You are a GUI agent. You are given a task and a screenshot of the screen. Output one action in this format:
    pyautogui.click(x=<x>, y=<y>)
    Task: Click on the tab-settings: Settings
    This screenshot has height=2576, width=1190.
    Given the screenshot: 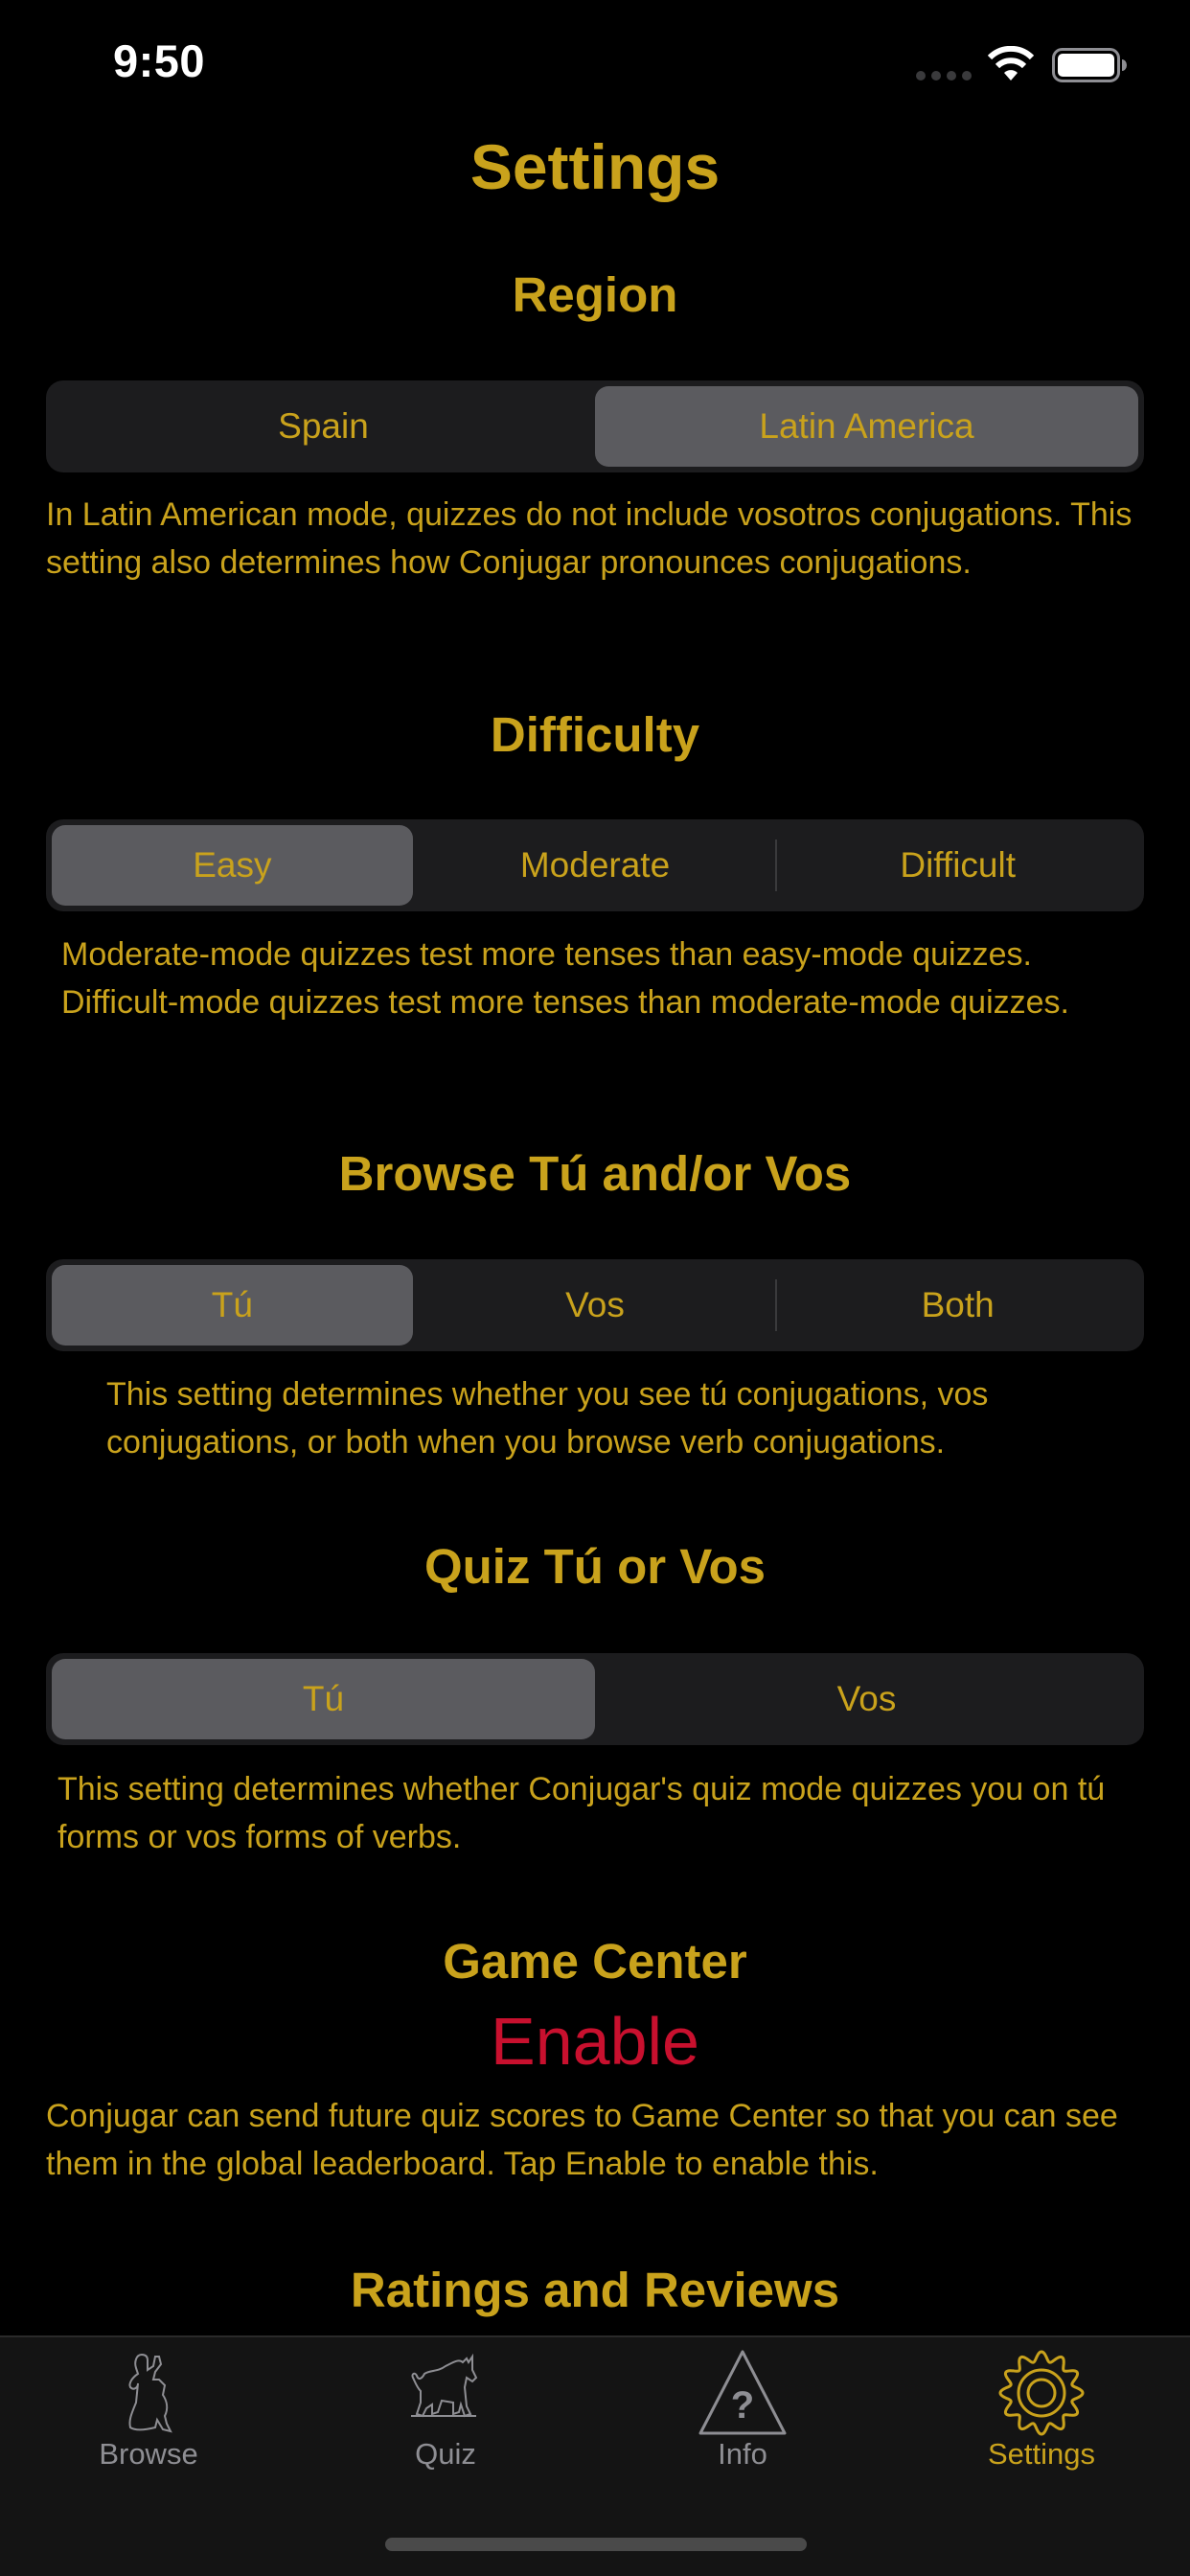 What is the action you would take?
    pyautogui.click(x=1041, y=2409)
    